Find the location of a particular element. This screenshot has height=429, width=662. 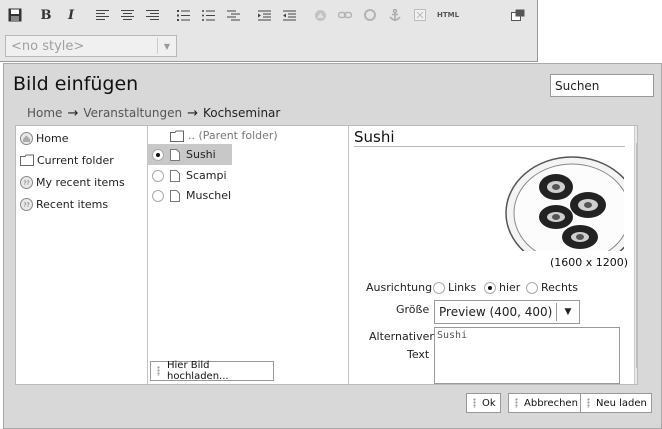

scrollbar: ▲ ▼ is located at coordinates (635, 255).